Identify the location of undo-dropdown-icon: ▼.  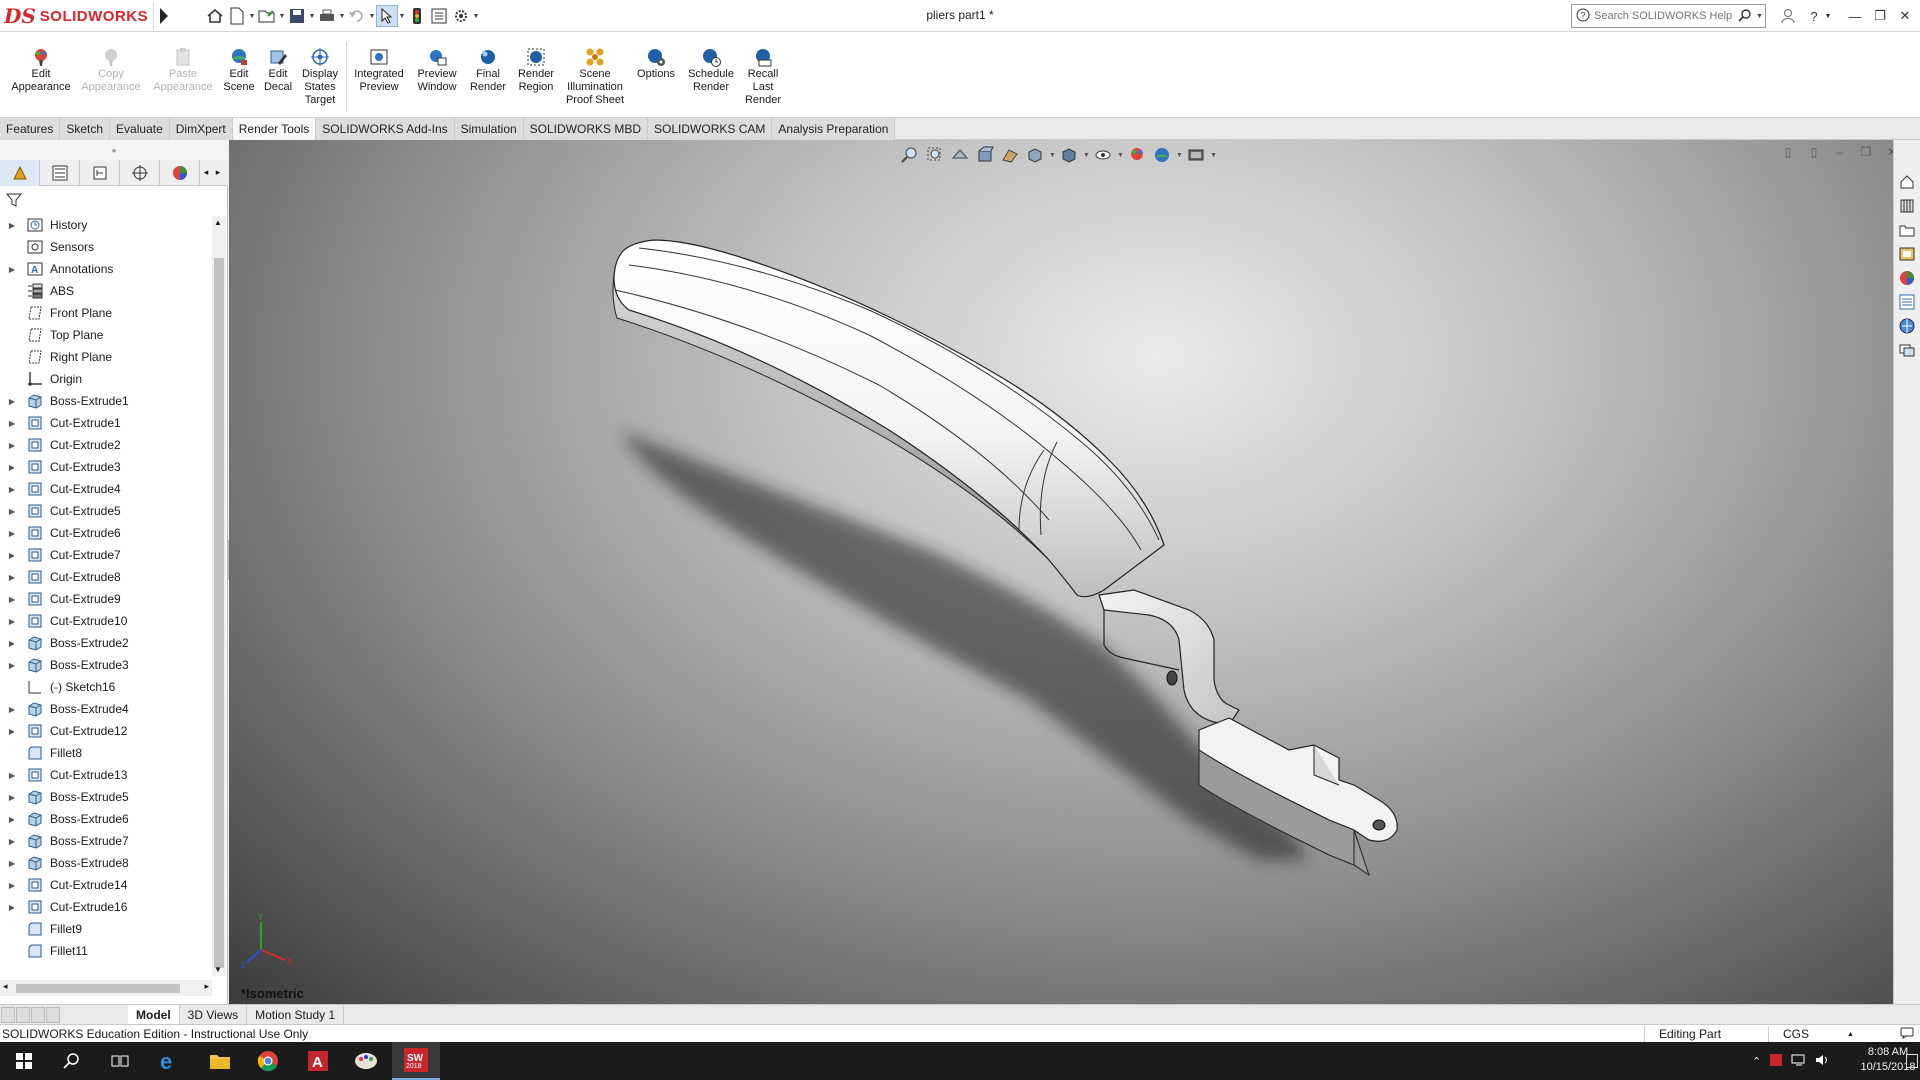
(372, 16).